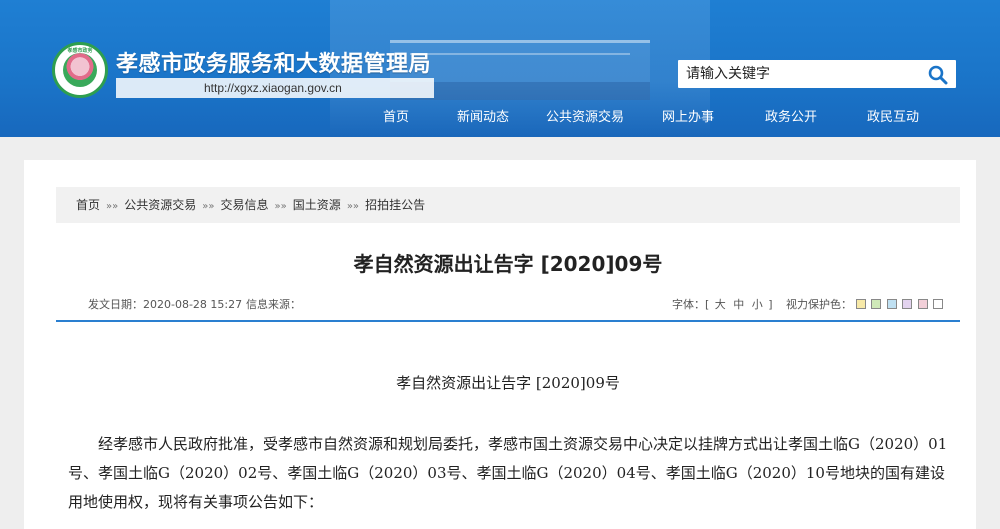  What do you see at coordinates (508, 383) in the screenshot?
I see `document-heading: 孝自然资源出让告字 [2020]09号` at bounding box center [508, 383].